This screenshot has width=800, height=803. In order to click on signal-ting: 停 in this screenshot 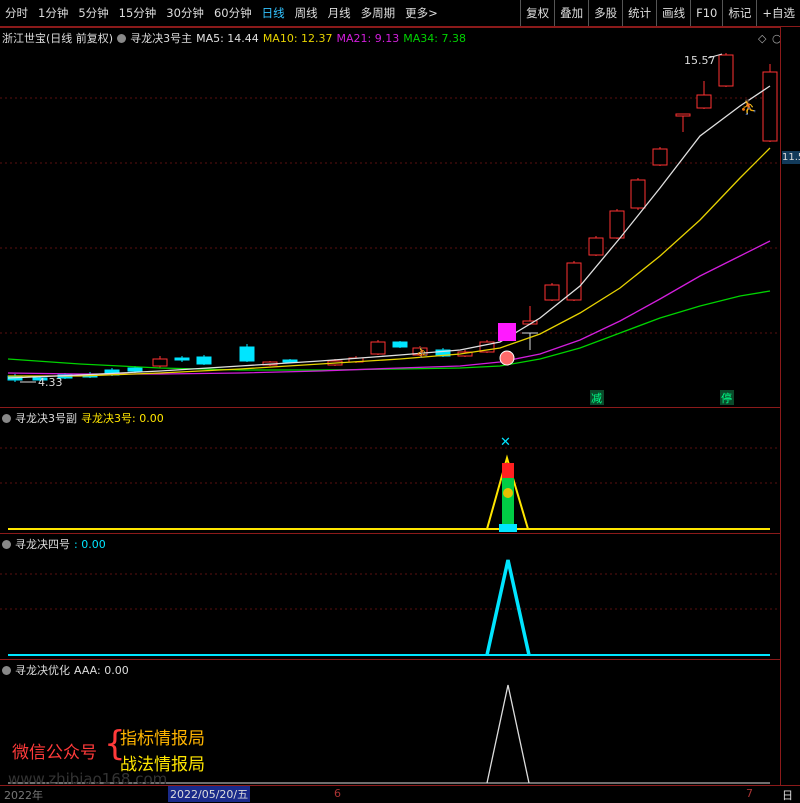, I will do `click(726, 398)`.